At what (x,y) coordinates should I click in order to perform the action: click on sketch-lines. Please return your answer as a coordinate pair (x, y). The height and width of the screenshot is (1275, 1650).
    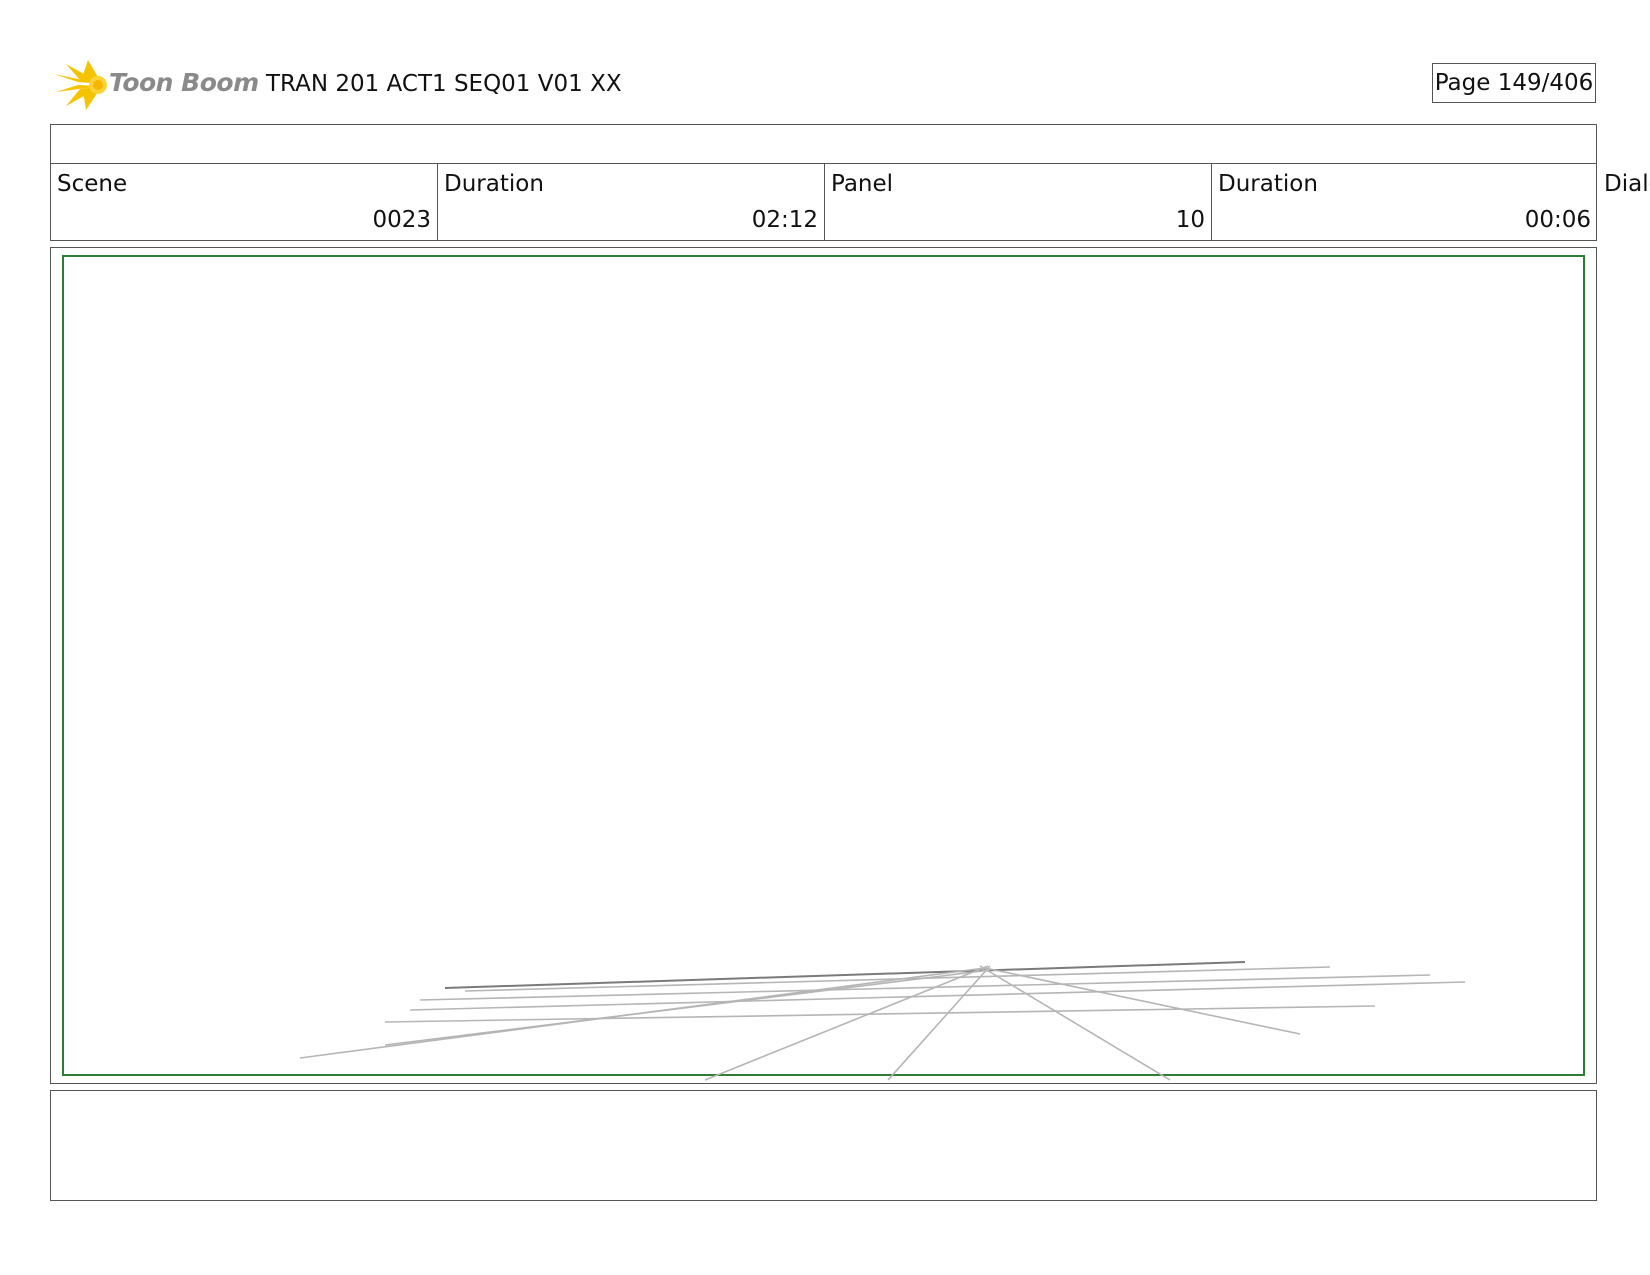
    Looking at the image, I should click on (882, 1021).